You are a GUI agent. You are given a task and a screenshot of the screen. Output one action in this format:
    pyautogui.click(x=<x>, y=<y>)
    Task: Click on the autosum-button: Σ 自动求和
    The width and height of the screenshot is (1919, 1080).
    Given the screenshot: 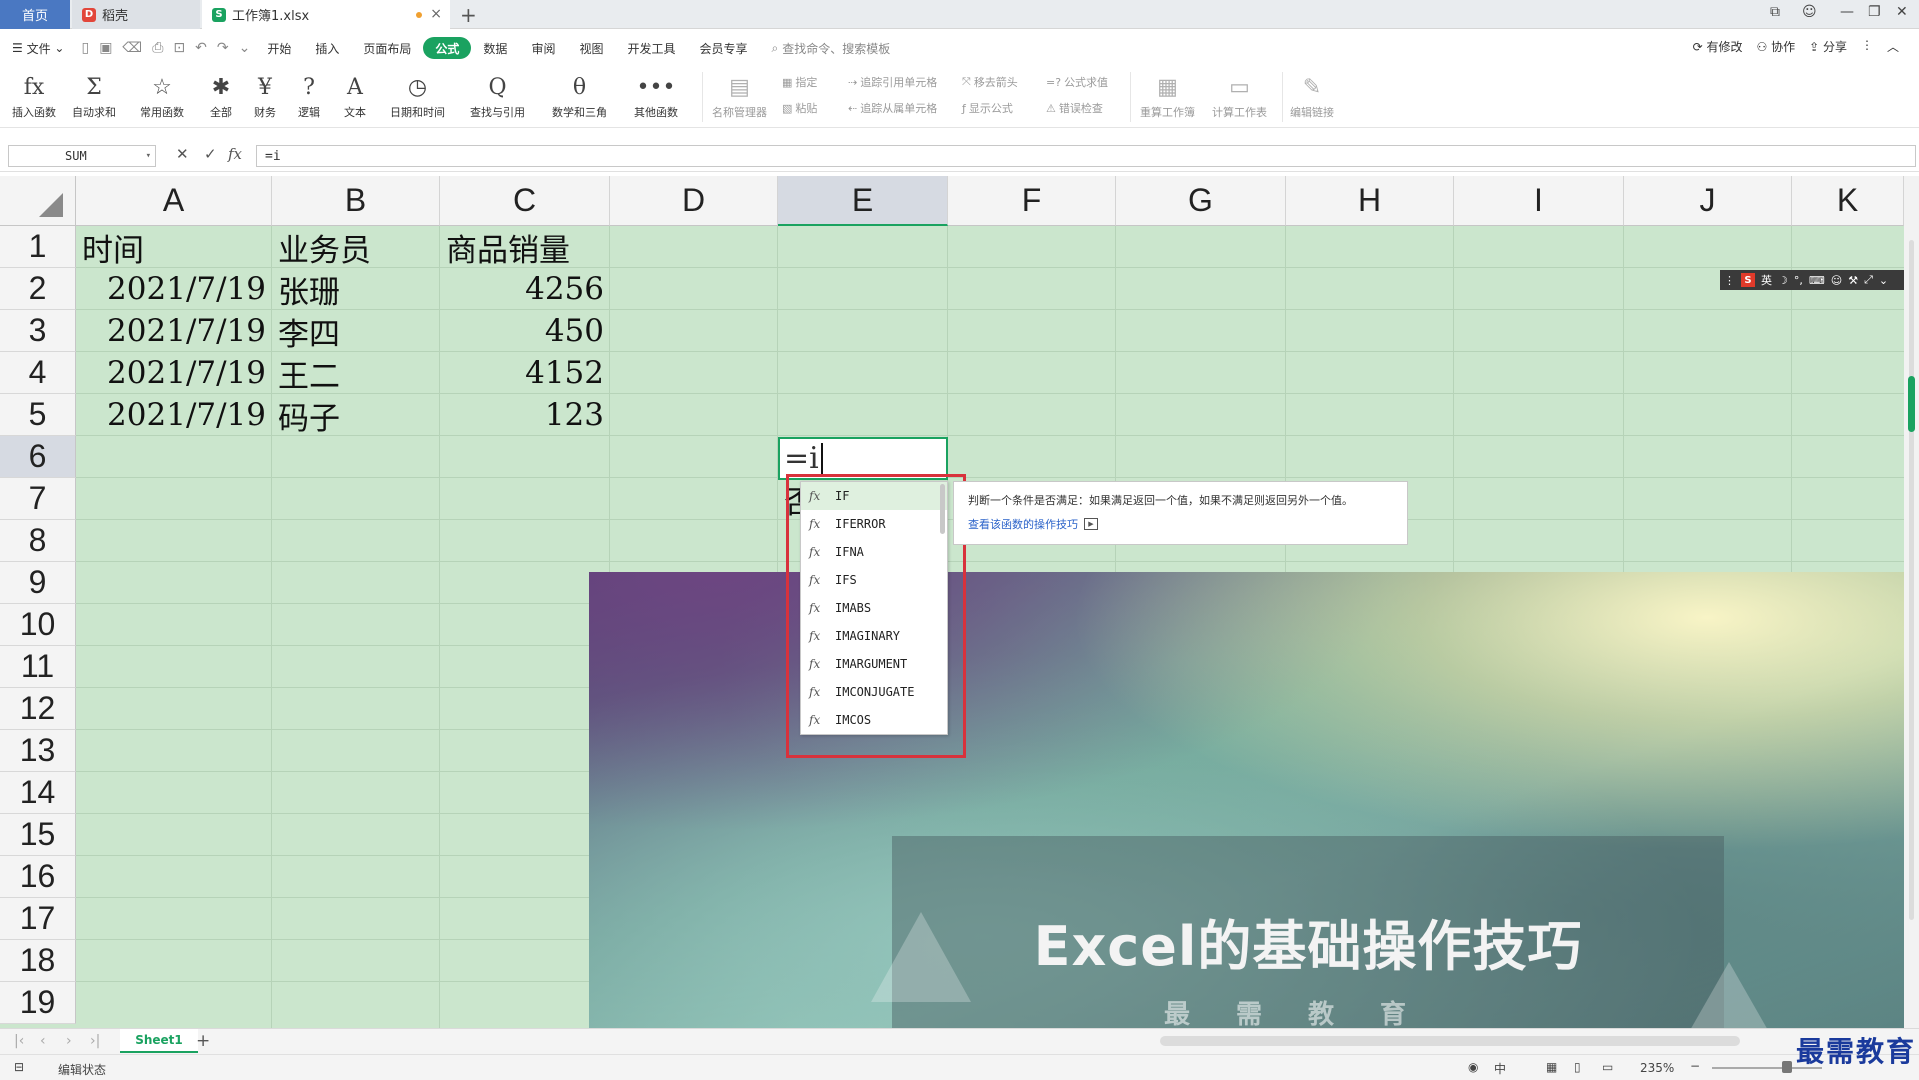 What is the action you would take?
    pyautogui.click(x=94, y=95)
    